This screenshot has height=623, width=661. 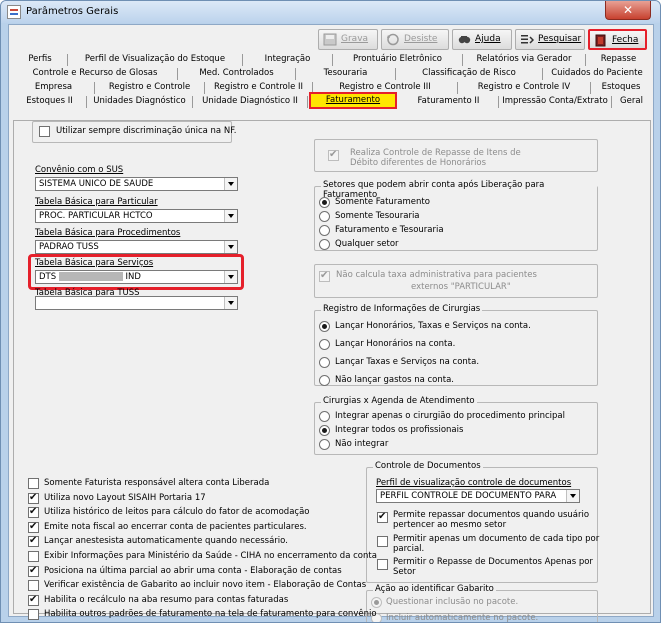 What do you see at coordinates (136, 277) in the screenshot?
I see `tab-servicos-select: DTS IND` at bounding box center [136, 277].